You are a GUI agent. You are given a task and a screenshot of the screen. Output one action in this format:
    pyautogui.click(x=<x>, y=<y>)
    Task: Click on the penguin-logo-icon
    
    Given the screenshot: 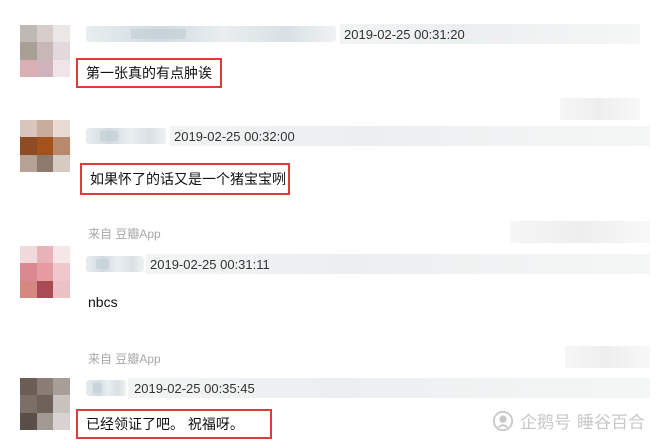 What is the action you would take?
    pyautogui.click(x=503, y=420)
    